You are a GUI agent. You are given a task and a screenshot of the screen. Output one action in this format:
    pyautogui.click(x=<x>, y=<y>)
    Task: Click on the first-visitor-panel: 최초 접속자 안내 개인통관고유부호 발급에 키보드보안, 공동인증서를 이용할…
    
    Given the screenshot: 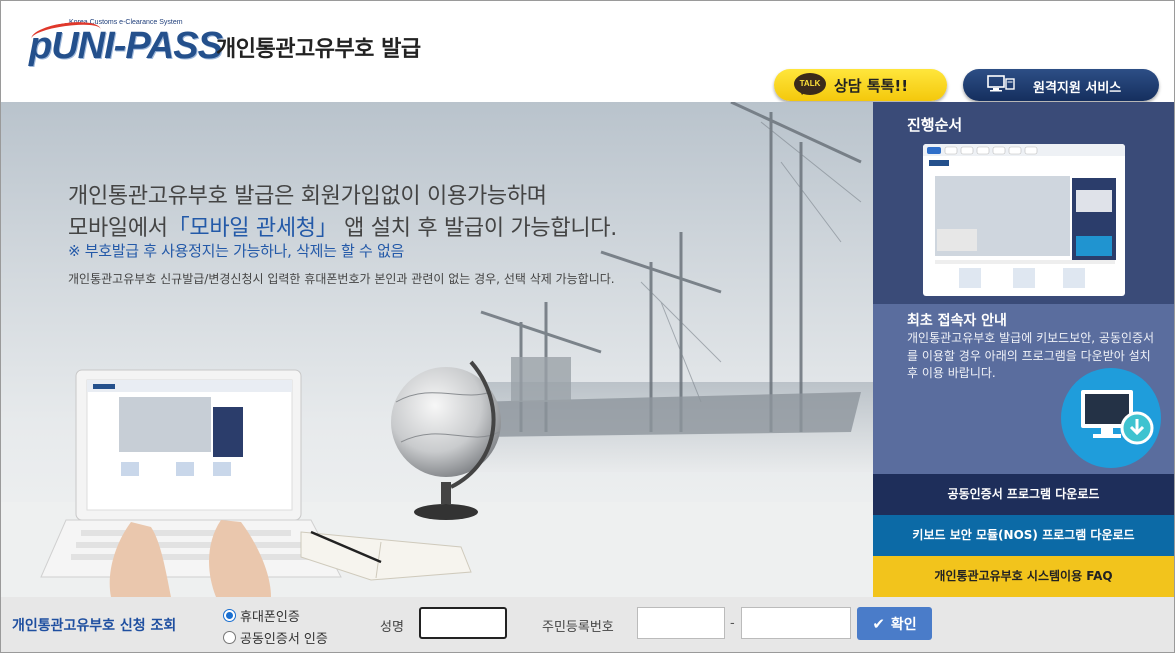 What is the action you would take?
    pyautogui.click(x=1023, y=389)
    